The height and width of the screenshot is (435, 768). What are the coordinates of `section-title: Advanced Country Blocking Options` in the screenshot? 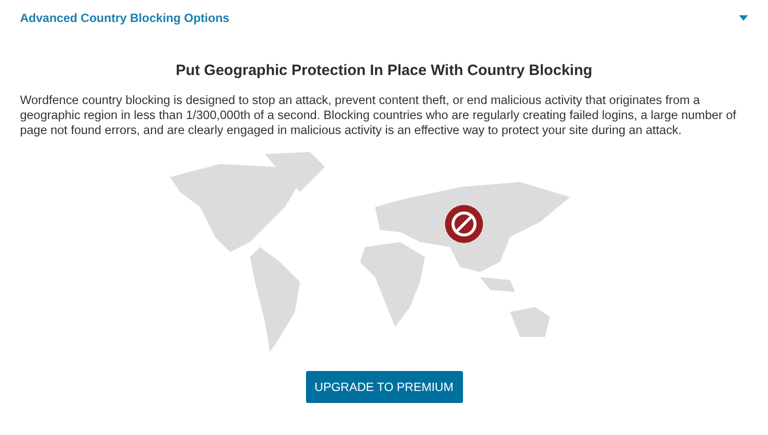 It's located at (125, 18).